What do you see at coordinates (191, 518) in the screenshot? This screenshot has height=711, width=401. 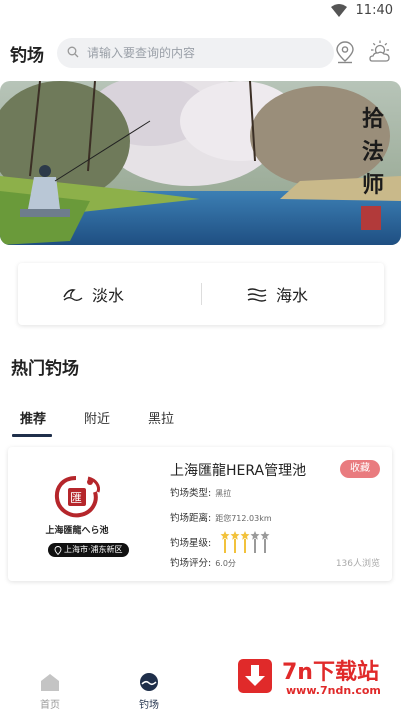 I see `fishery-distance-label: 钓场距离:` at bounding box center [191, 518].